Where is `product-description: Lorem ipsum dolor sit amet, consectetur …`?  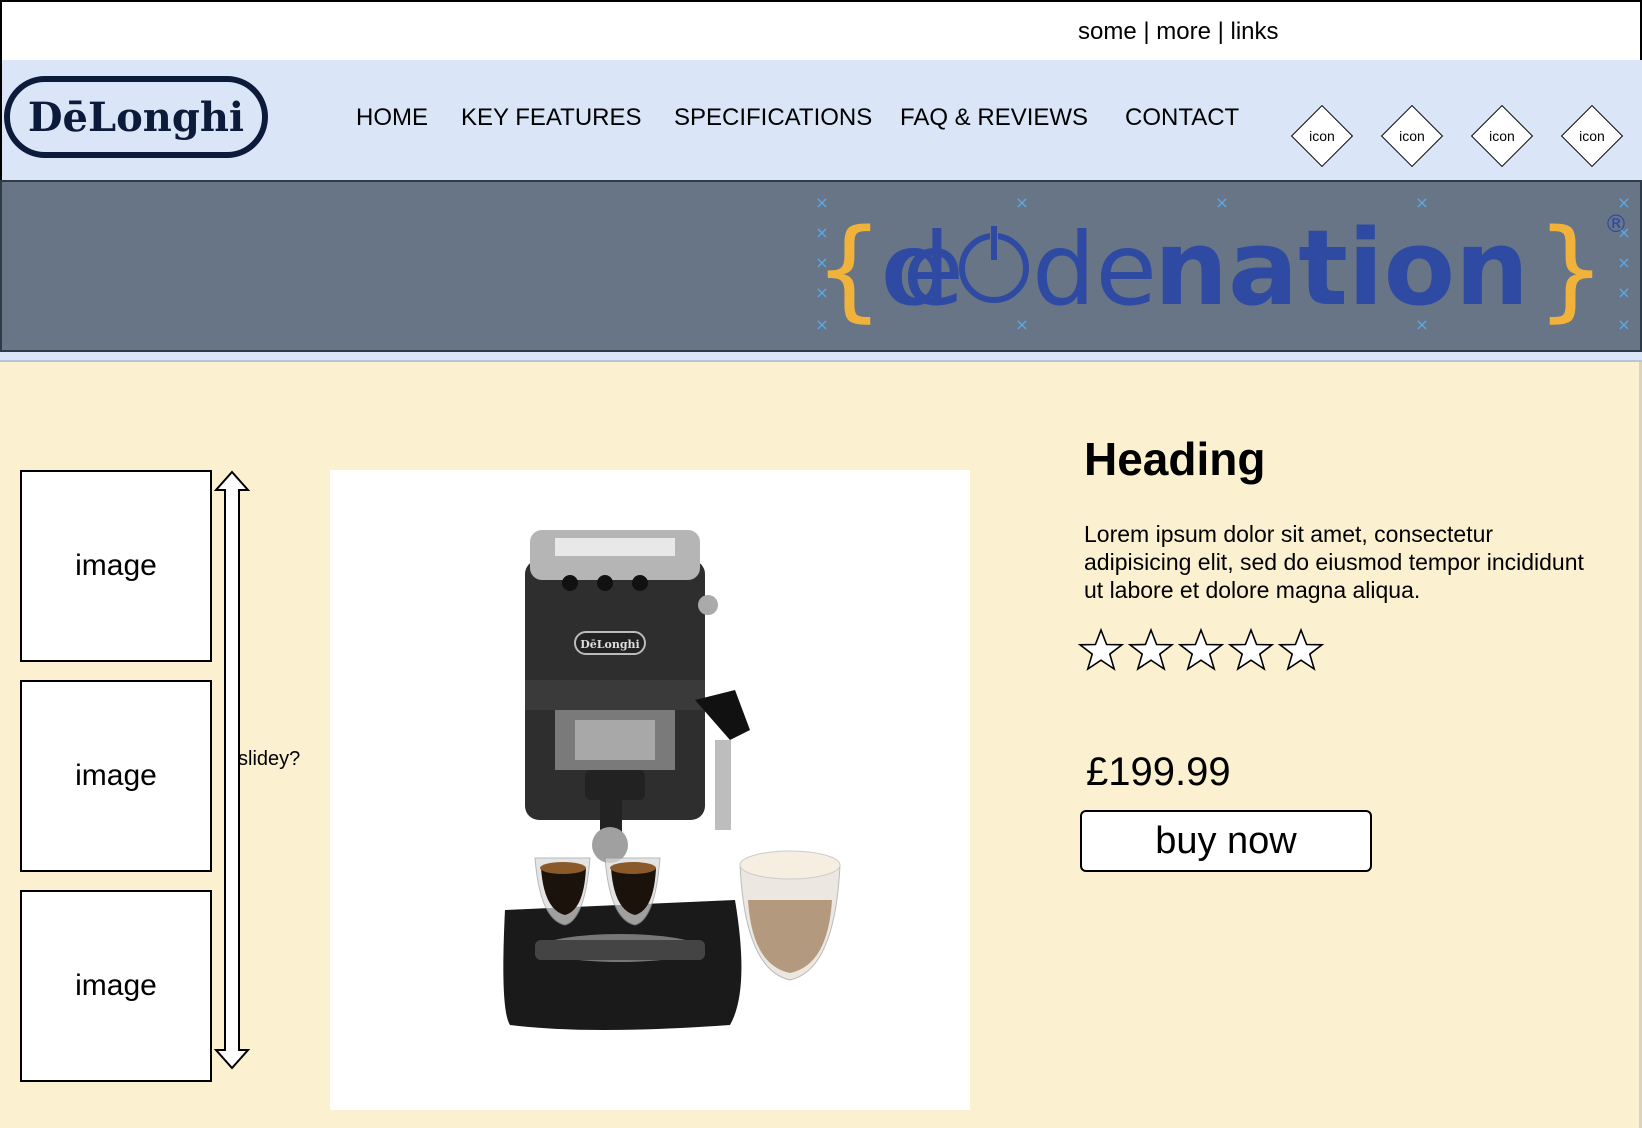
product-description: Lorem ipsum dolor sit amet, consectetur … is located at coordinates (1334, 562).